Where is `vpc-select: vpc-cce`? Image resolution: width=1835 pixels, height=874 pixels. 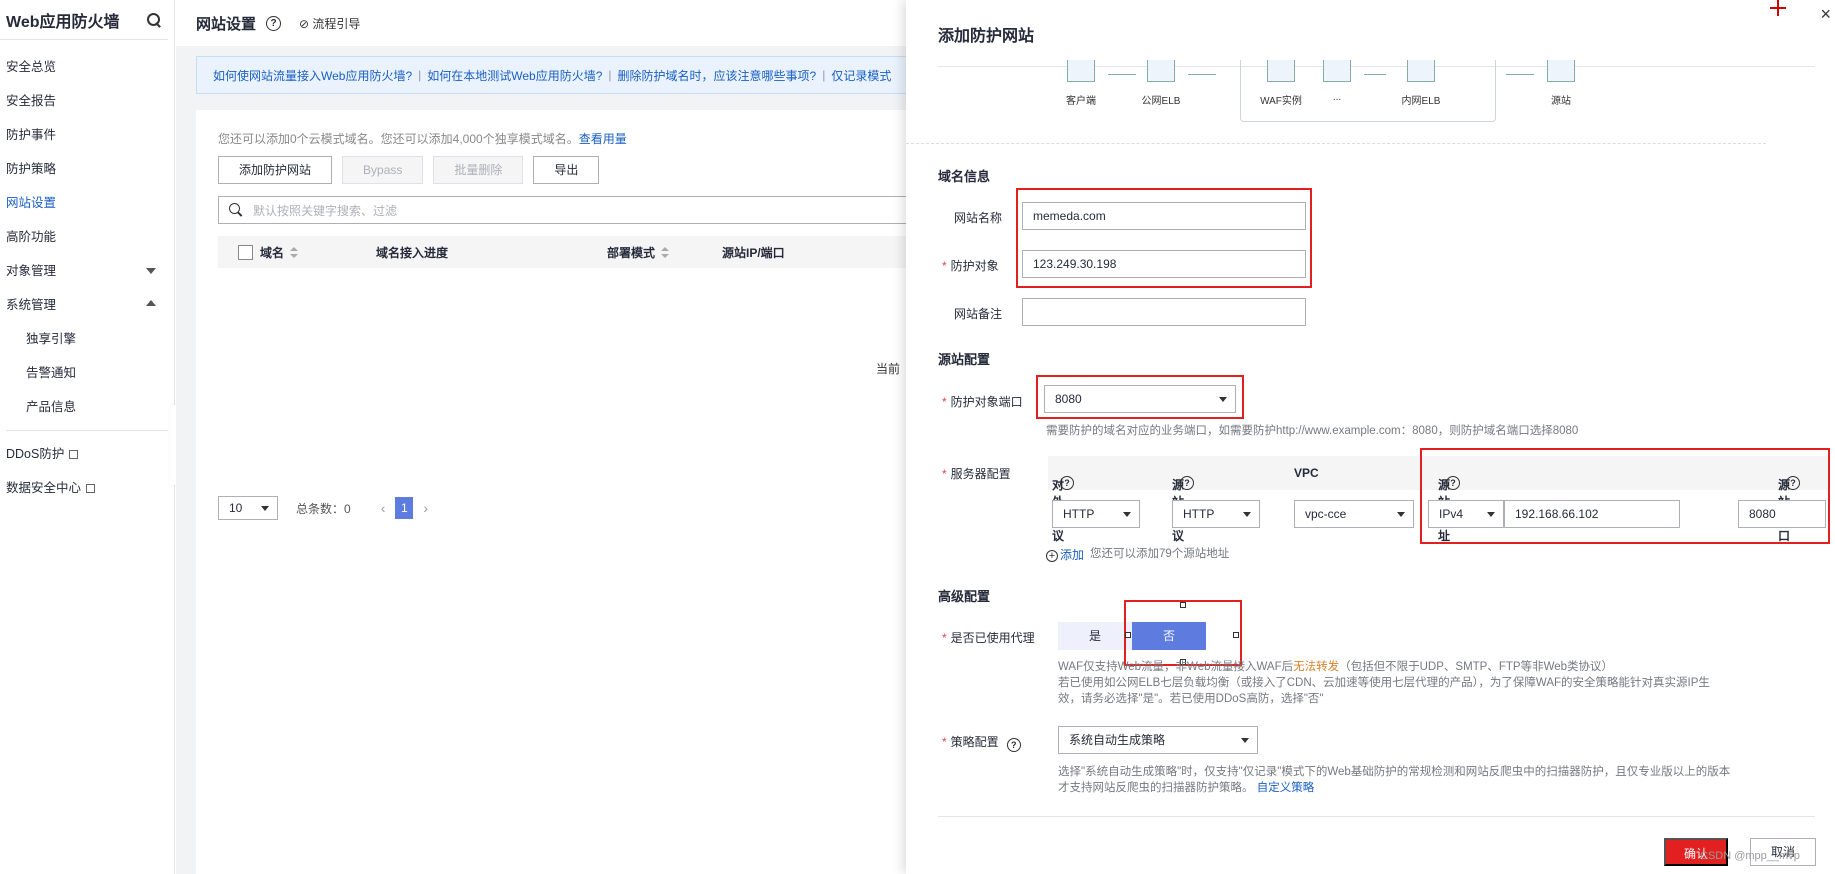 vpc-select: vpc-cce is located at coordinates (1354, 514).